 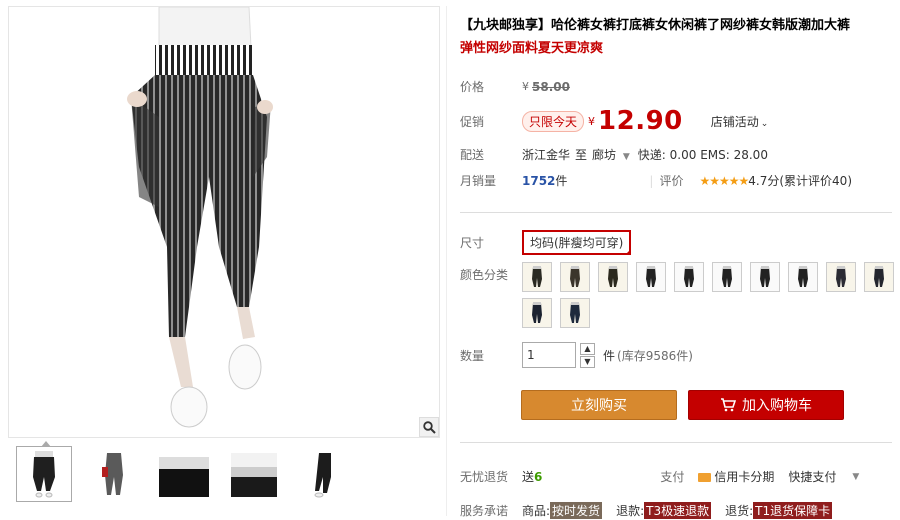 I want to click on original-price: 58.00, so click(x=551, y=86).